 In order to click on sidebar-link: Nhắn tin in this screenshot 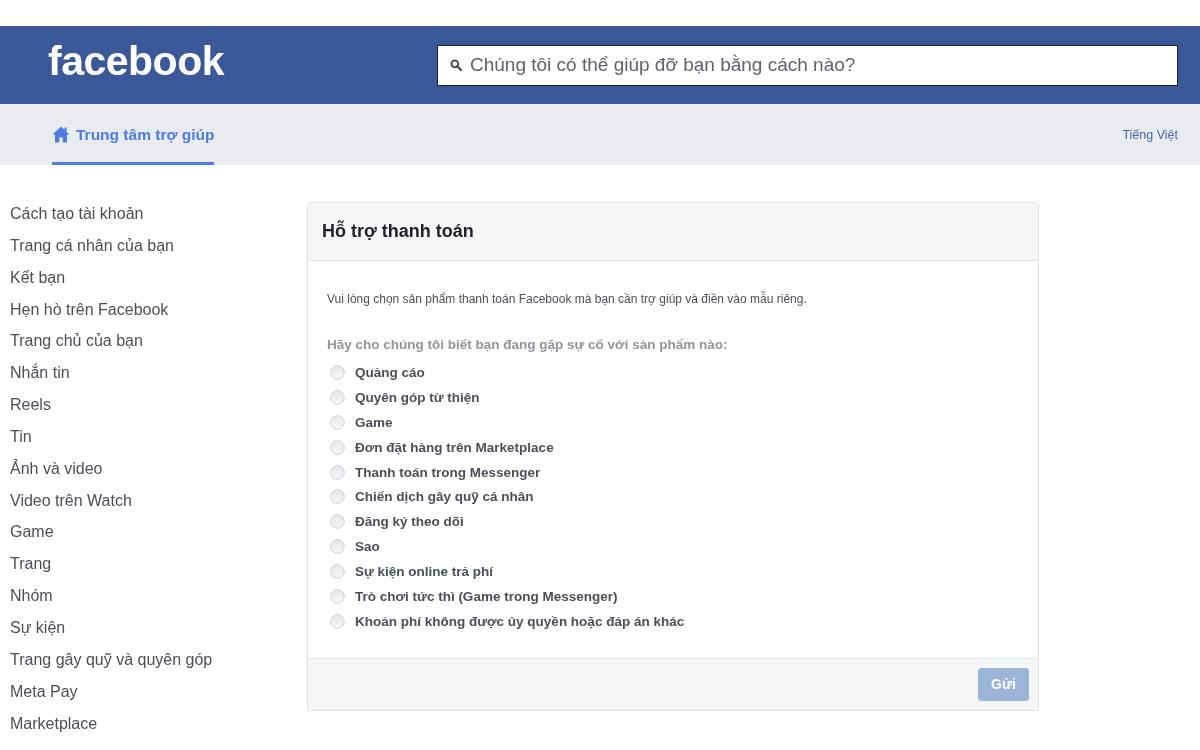, I will do `click(40, 373)`.